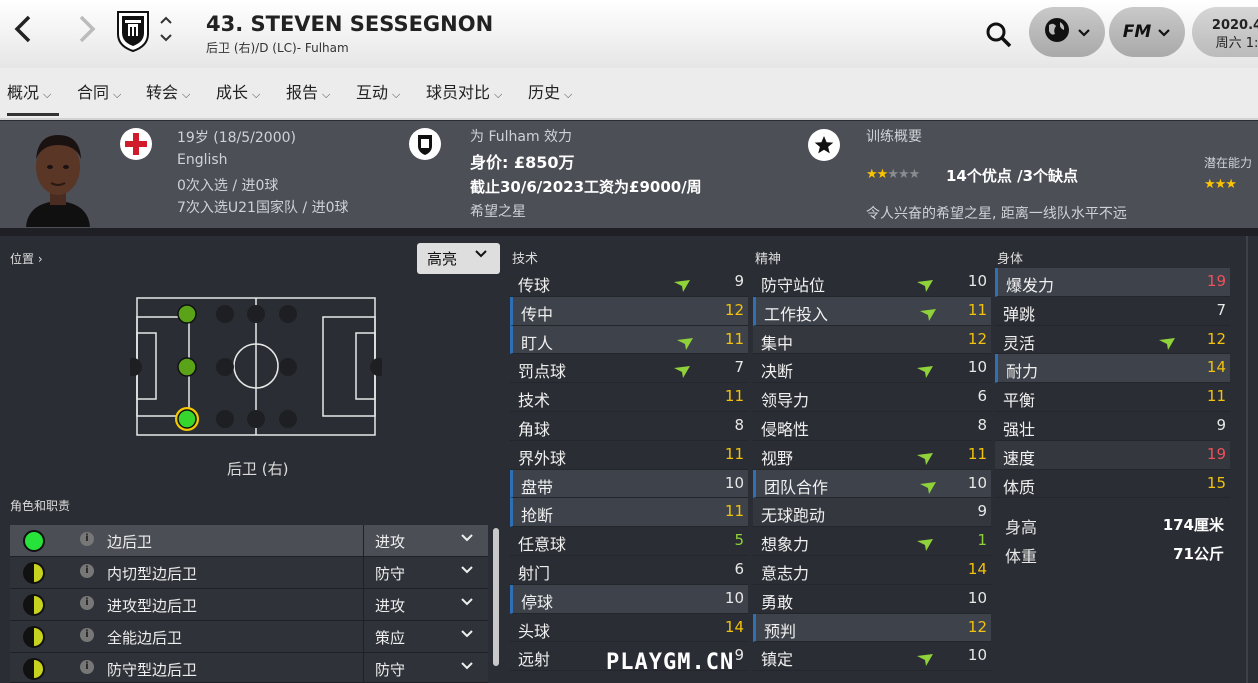 The image size is (1258, 683). What do you see at coordinates (34, 541) in the screenshot?
I see `role-rating-icon` at bounding box center [34, 541].